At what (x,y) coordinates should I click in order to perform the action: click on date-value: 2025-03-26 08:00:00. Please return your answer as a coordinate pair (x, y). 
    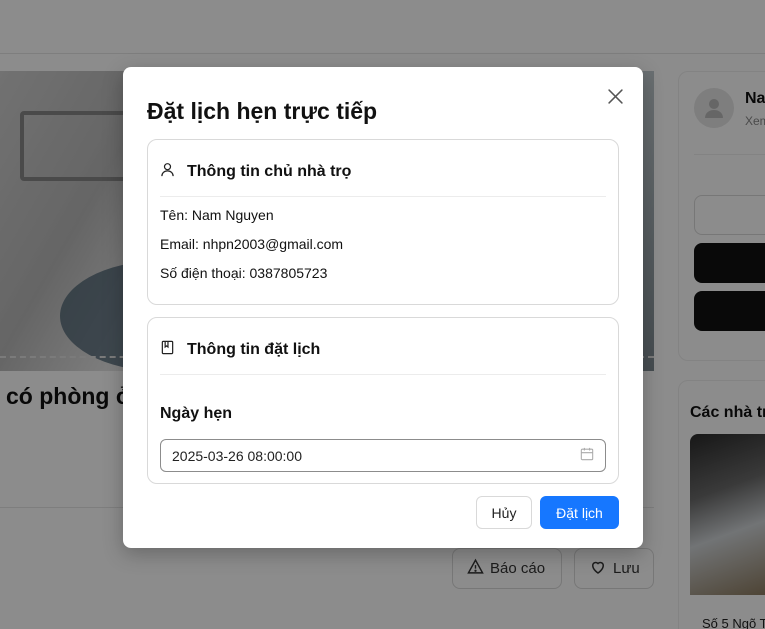
    Looking at the image, I should click on (237, 455).